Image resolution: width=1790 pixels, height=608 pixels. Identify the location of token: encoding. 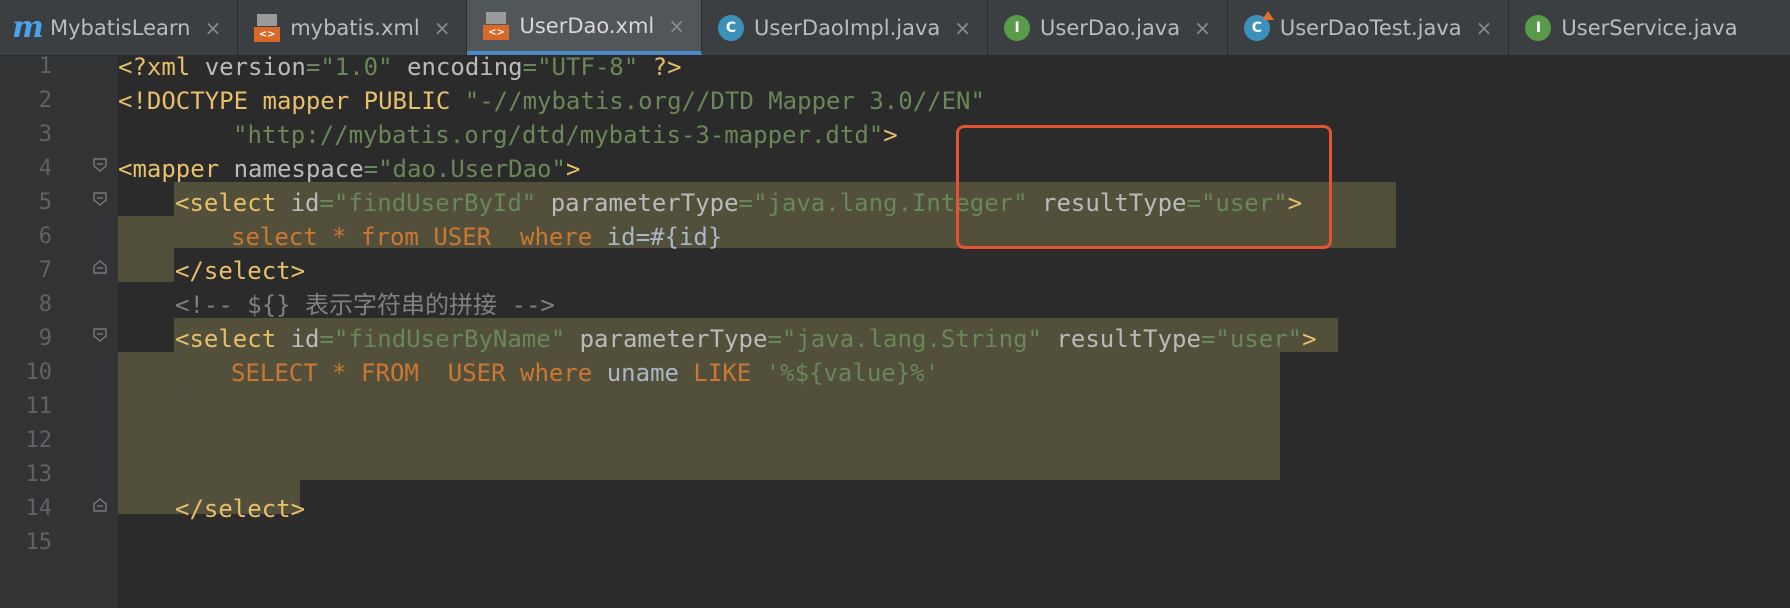
(465, 67).